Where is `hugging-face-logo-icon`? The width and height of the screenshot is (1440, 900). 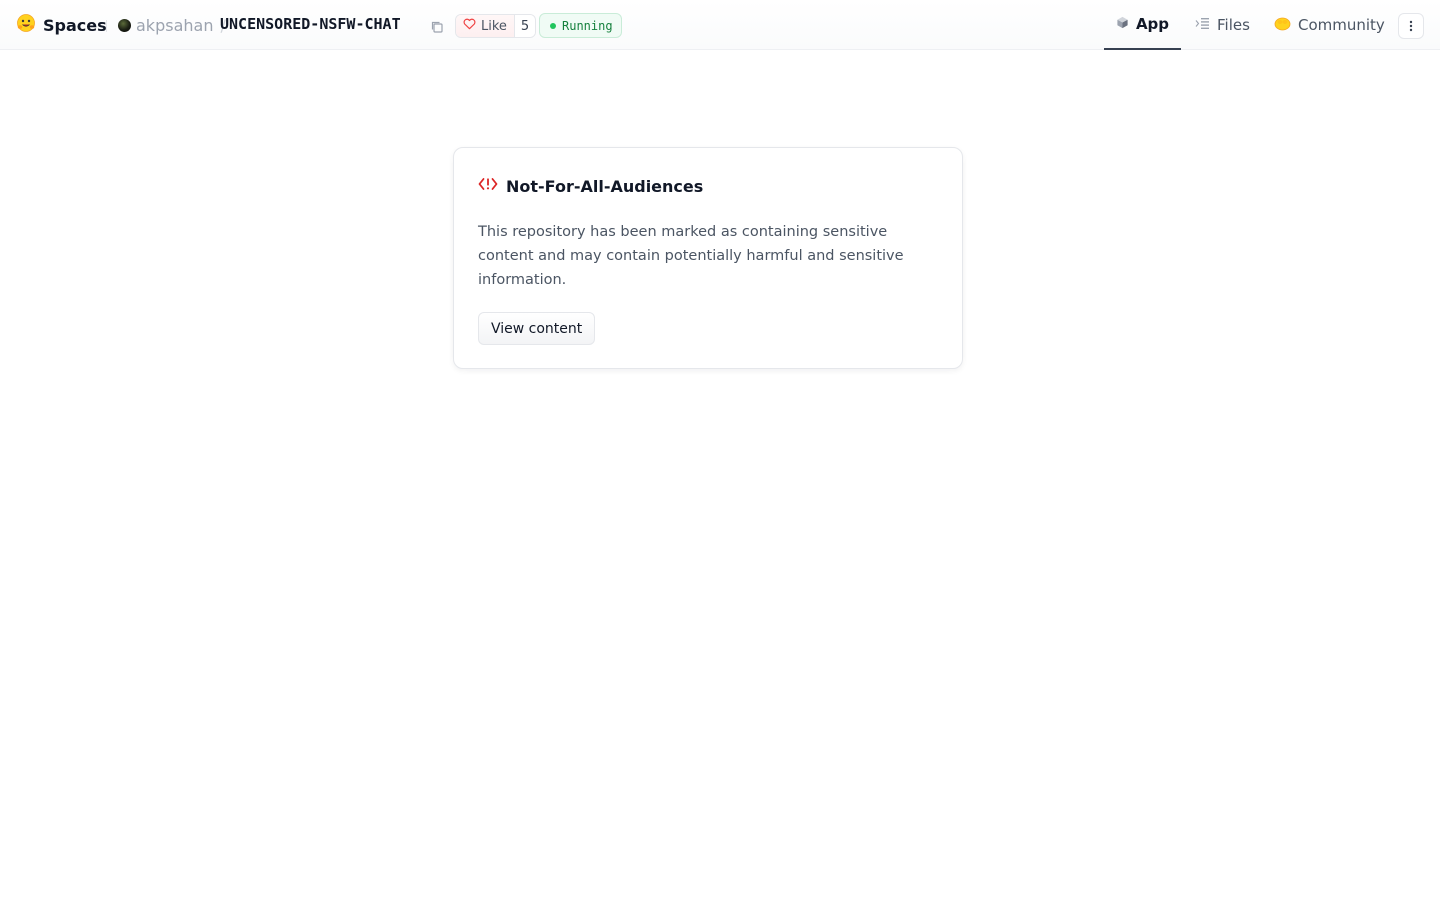 hugging-face-logo-icon is located at coordinates (26, 25).